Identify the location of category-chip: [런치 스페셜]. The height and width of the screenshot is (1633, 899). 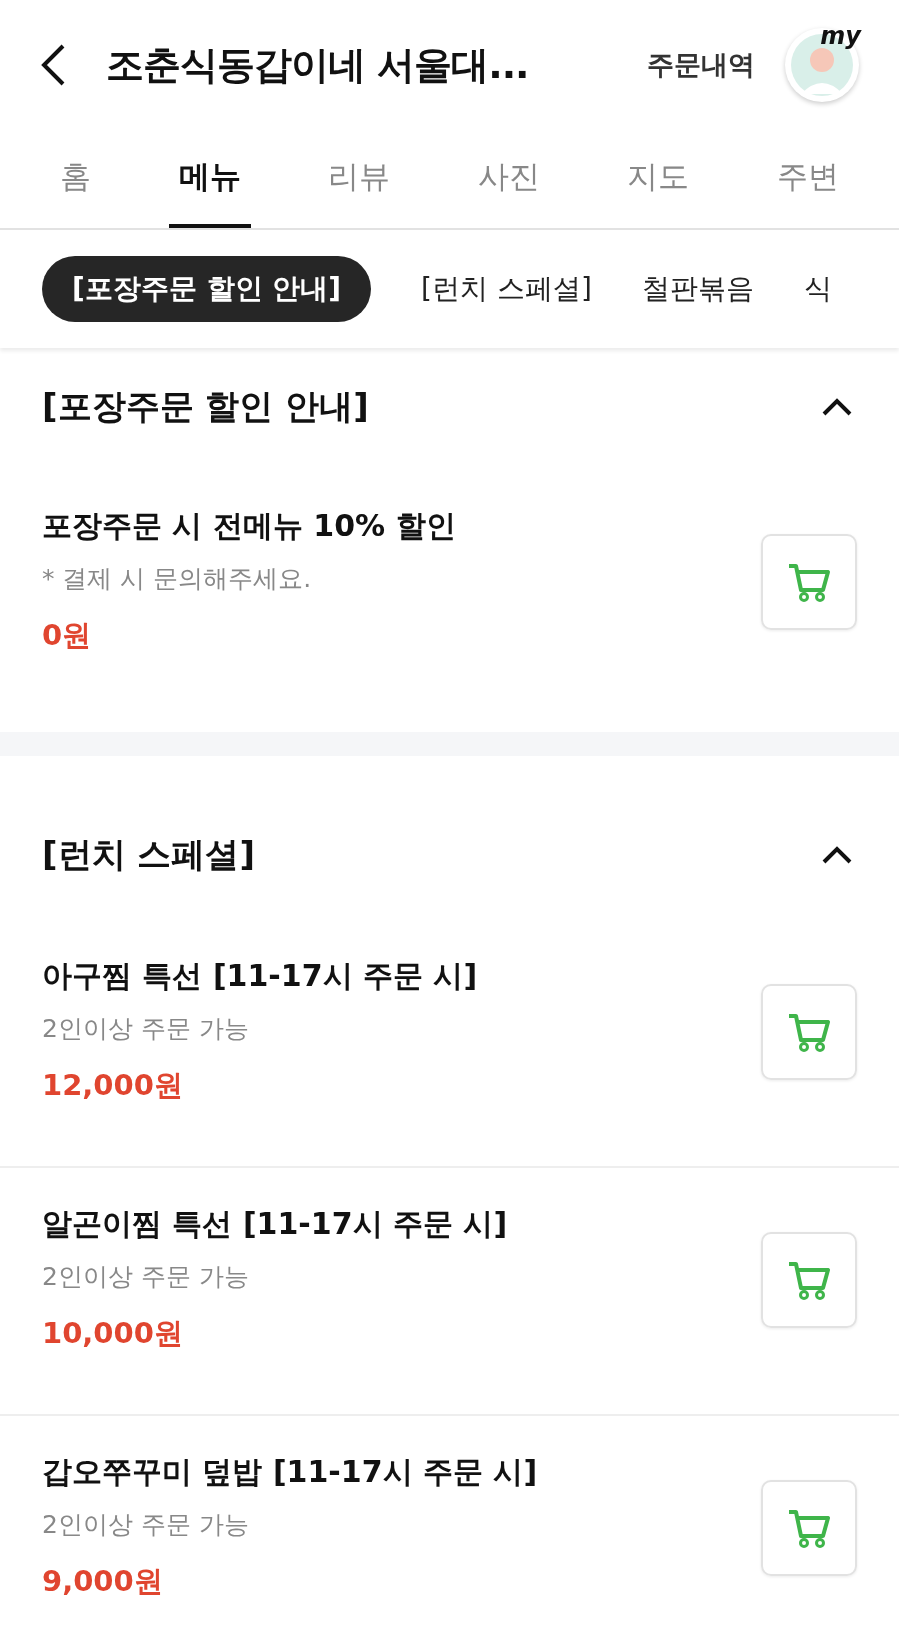
(506, 289).